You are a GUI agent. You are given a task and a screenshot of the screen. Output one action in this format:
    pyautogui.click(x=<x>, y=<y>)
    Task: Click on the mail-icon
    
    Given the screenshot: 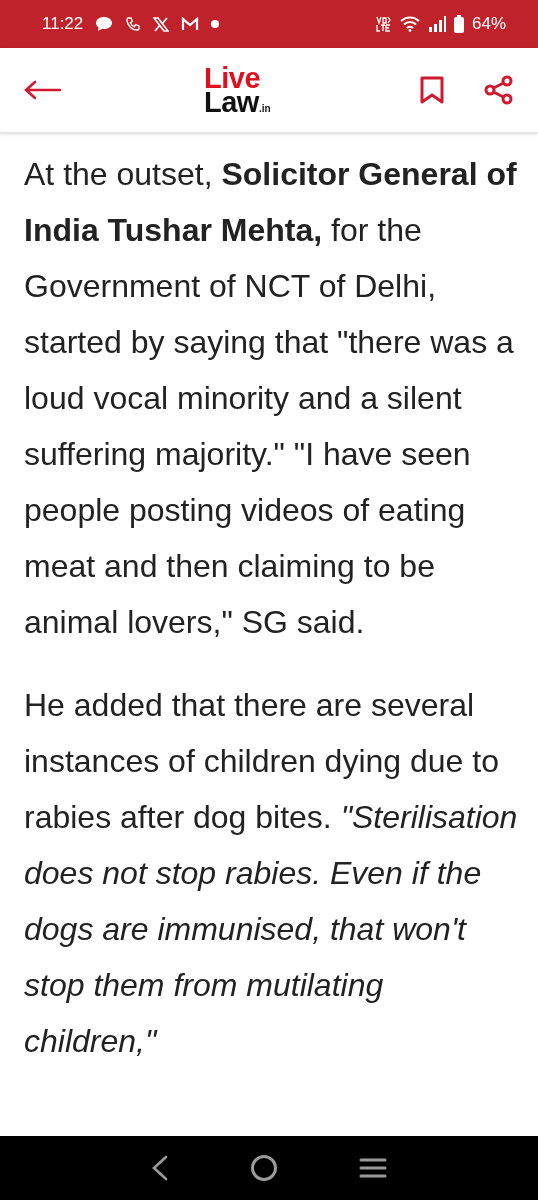 What is the action you would take?
    pyautogui.click(x=190, y=24)
    